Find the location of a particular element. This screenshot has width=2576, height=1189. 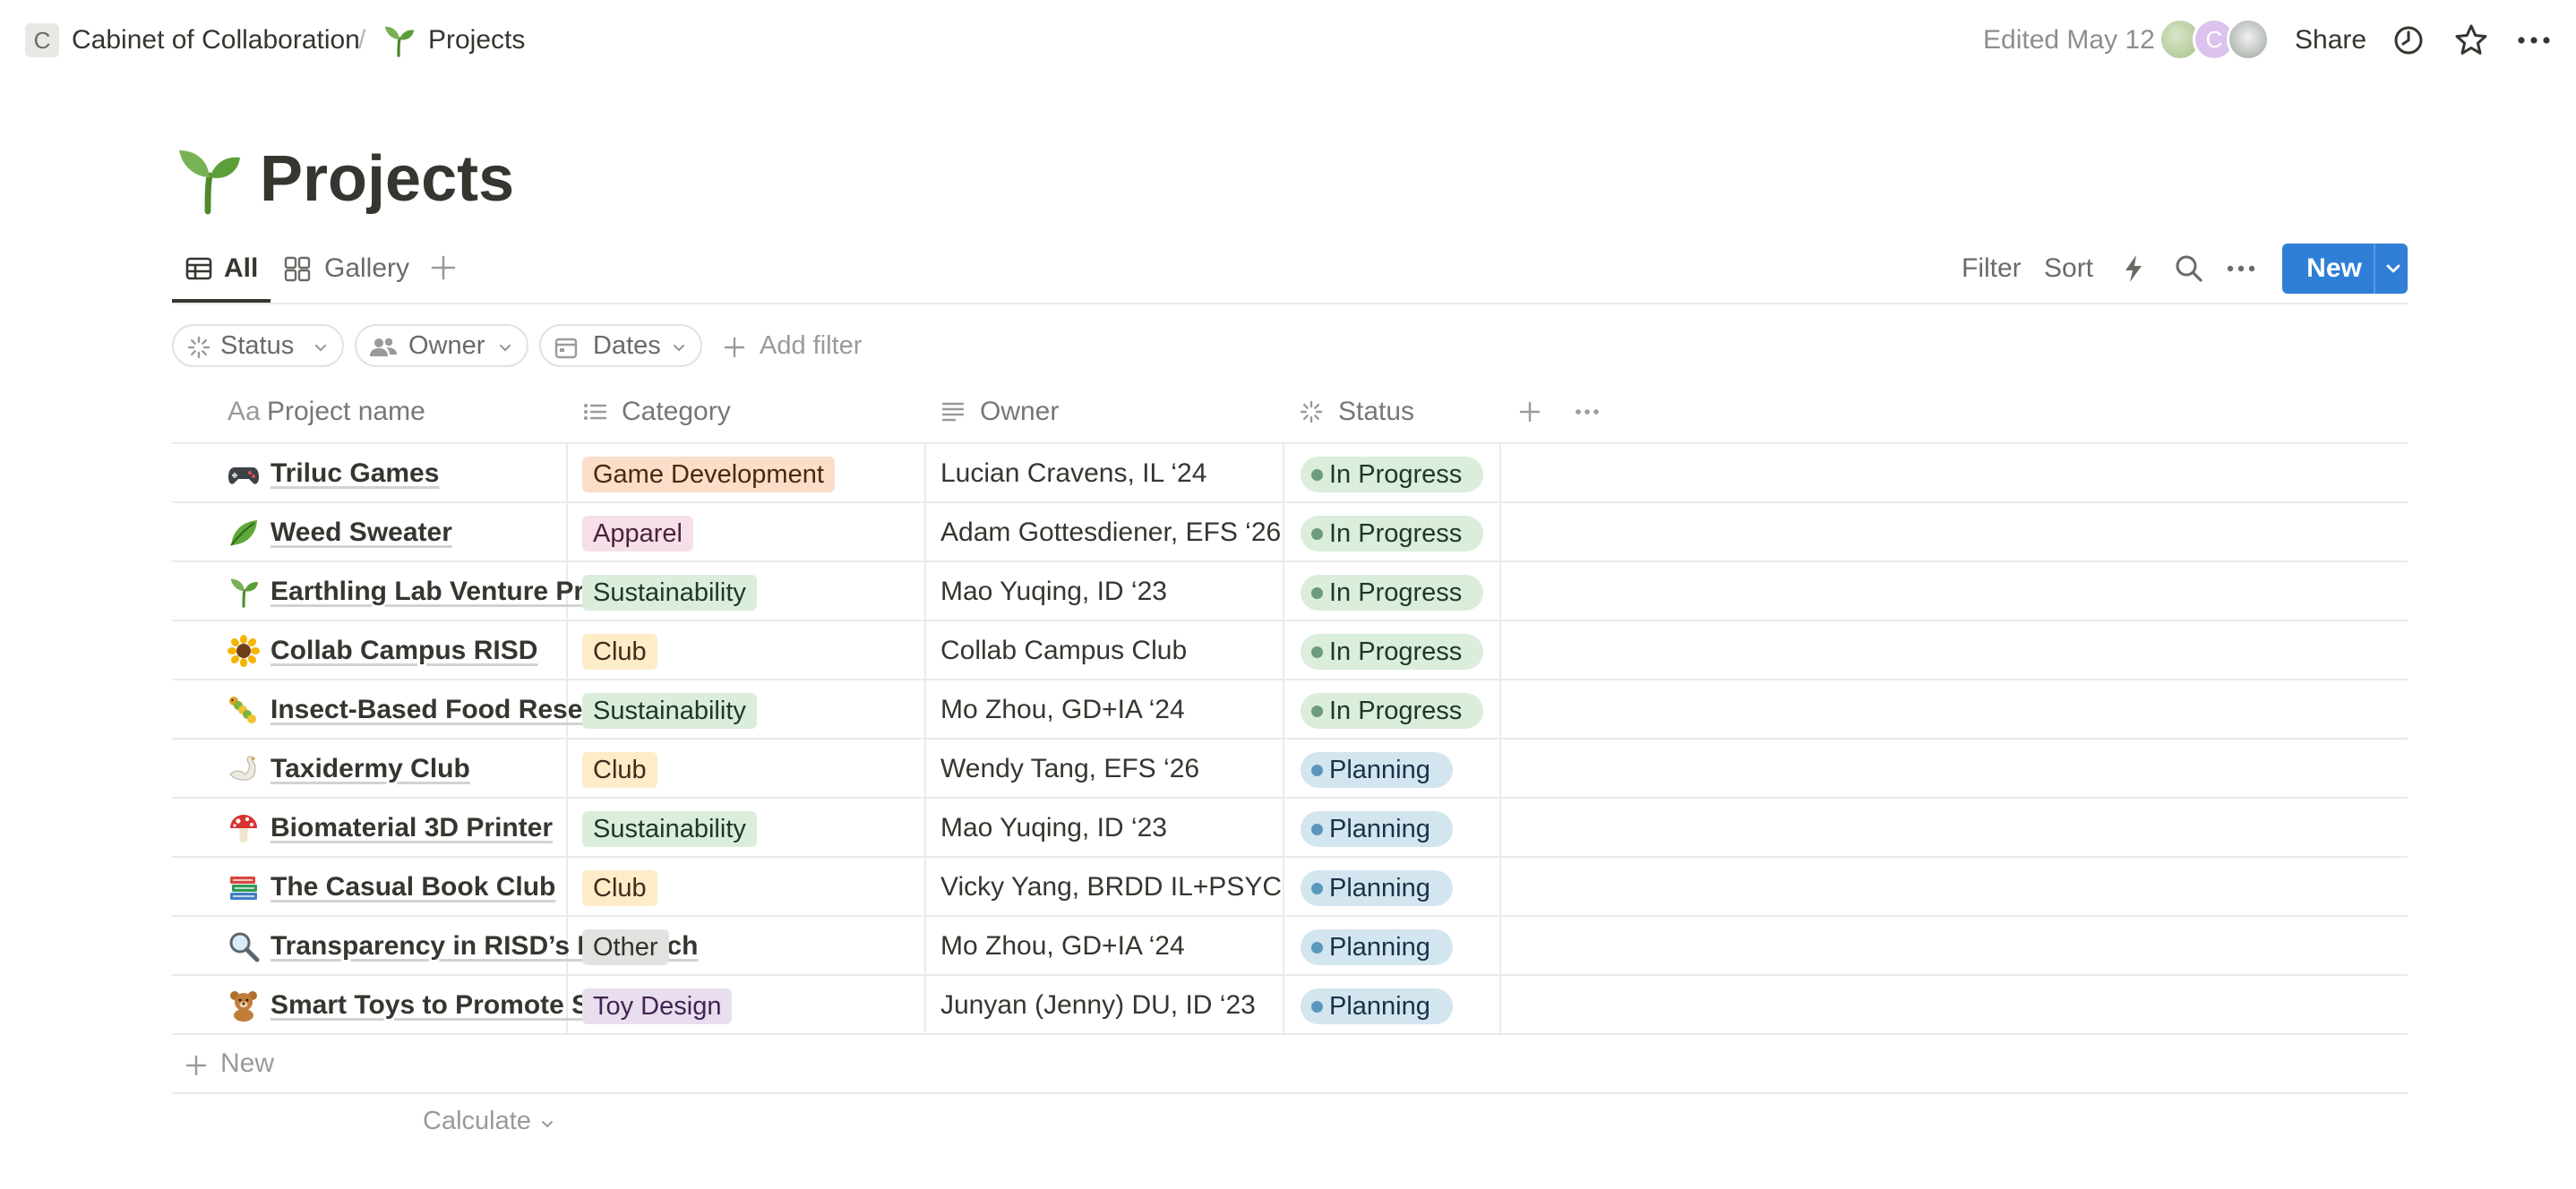

new-button-divider is located at coordinates (2374, 269).